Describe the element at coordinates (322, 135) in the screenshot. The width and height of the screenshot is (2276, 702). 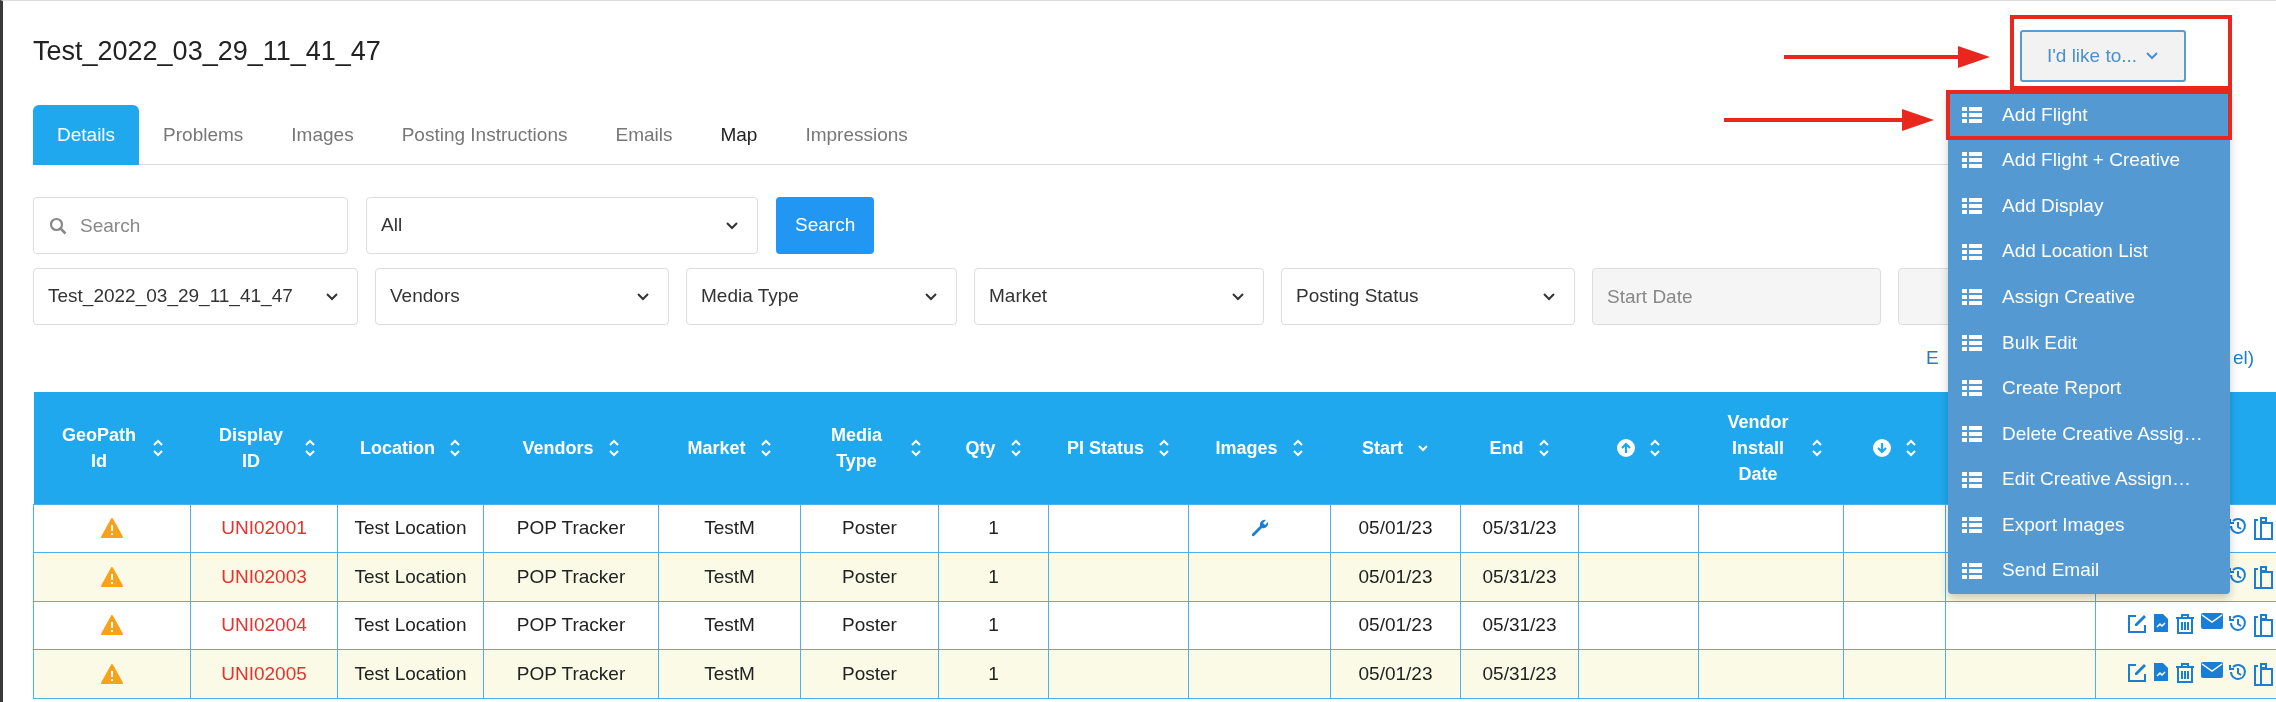
I see `tab: Images` at that location.